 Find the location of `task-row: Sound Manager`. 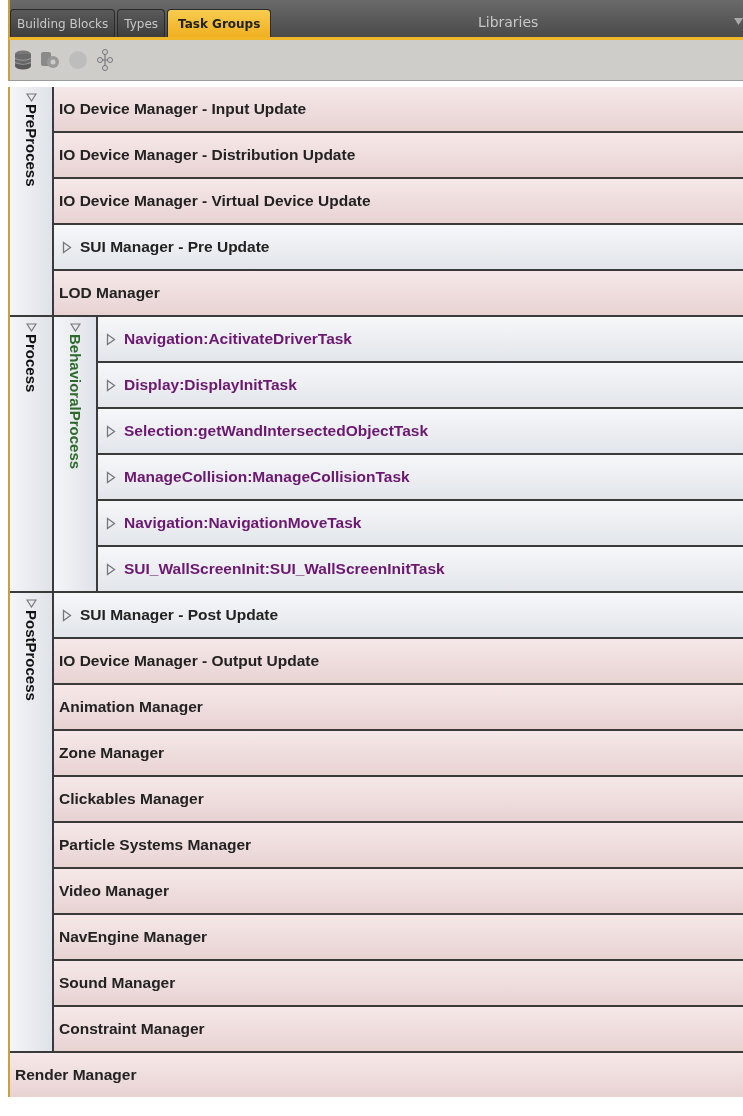

task-row: Sound Manager is located at coordinates (398, 984).